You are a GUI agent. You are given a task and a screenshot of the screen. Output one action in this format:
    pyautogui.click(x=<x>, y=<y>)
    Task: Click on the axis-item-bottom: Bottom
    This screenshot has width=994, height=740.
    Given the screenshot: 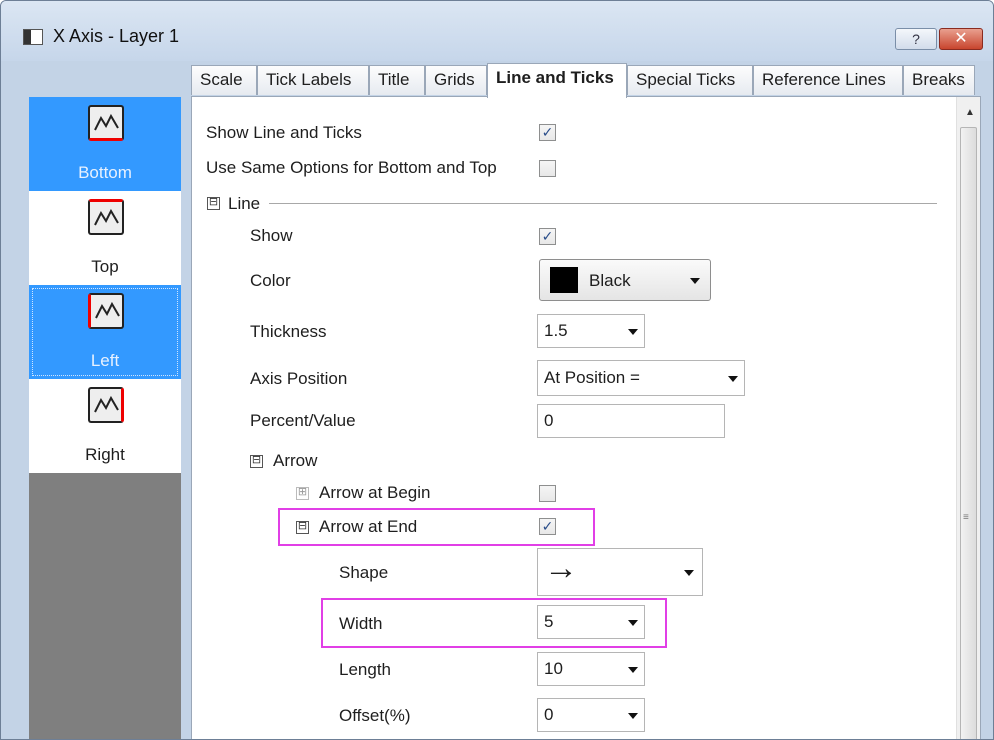 What is the action you would take?
    pyautogui.click(x=105, y=144)
    